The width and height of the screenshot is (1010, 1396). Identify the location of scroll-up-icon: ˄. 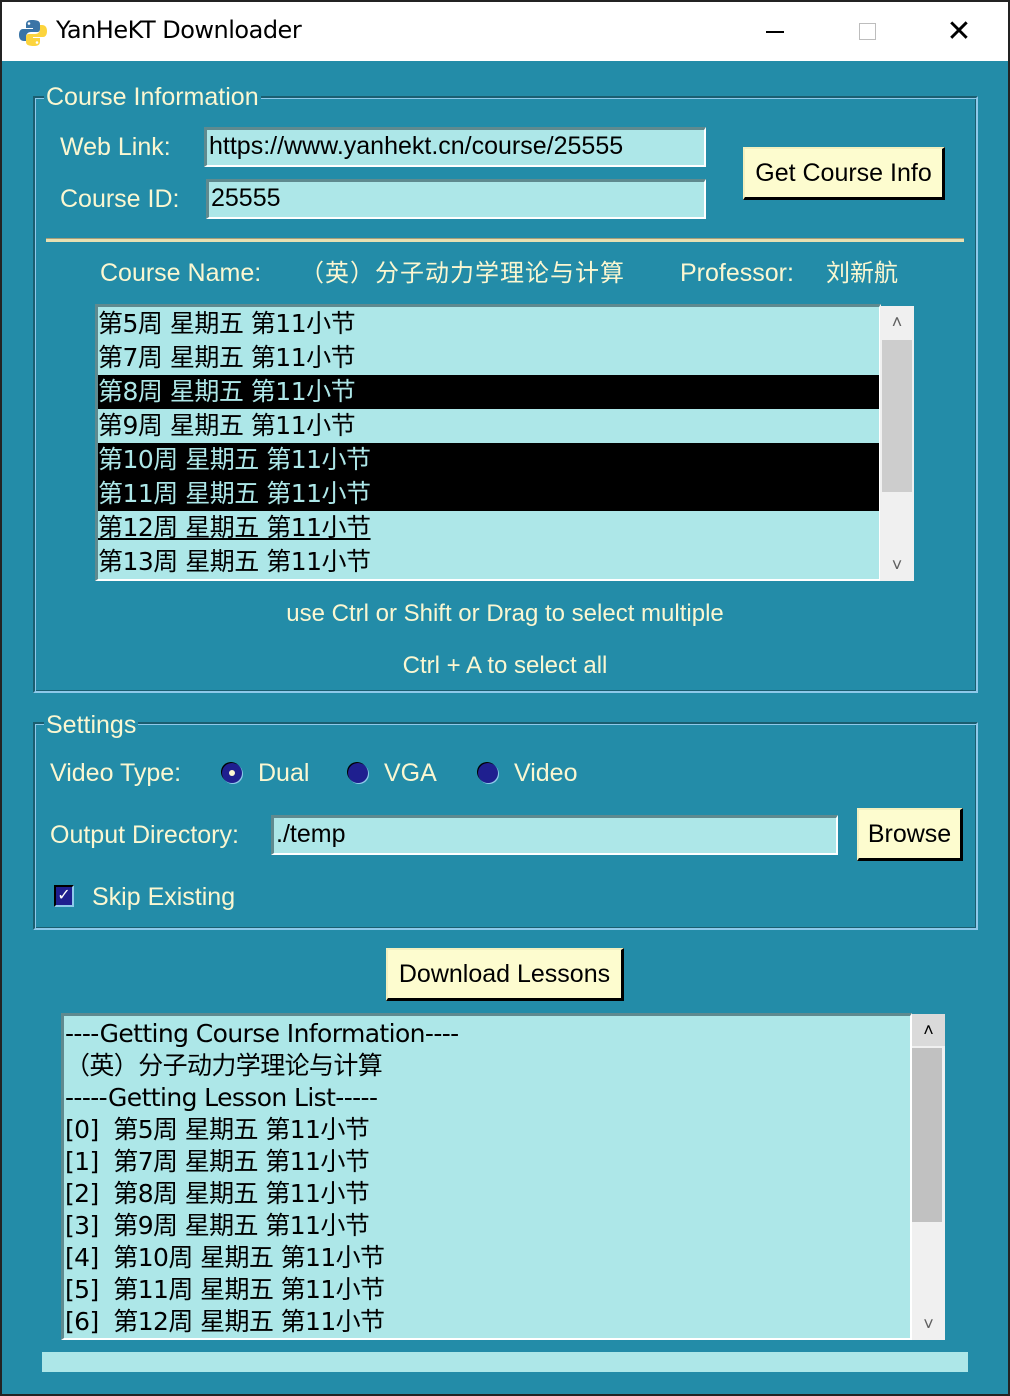
(897, 322).